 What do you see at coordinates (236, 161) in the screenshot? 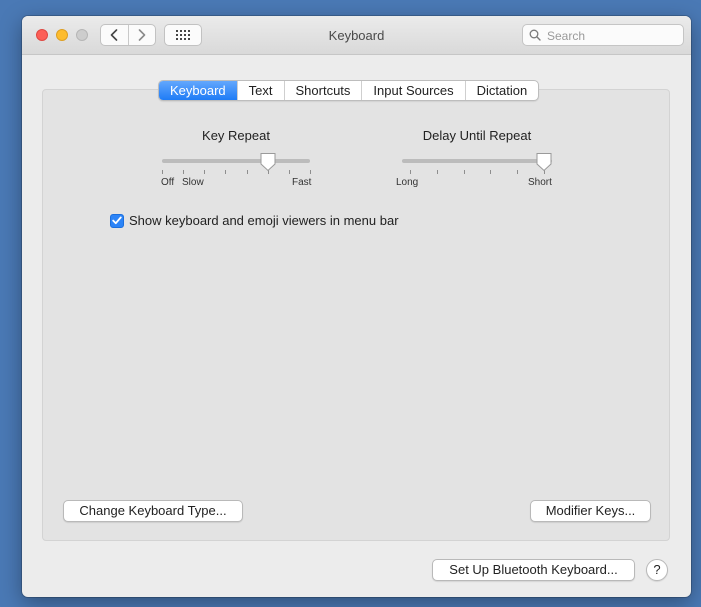
I see `key-repeat-slider` at bounding box center [236, 161].